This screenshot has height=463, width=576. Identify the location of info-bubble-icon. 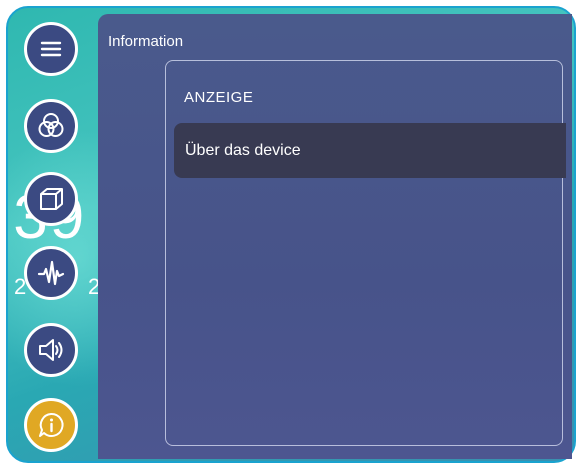
(51, 424).